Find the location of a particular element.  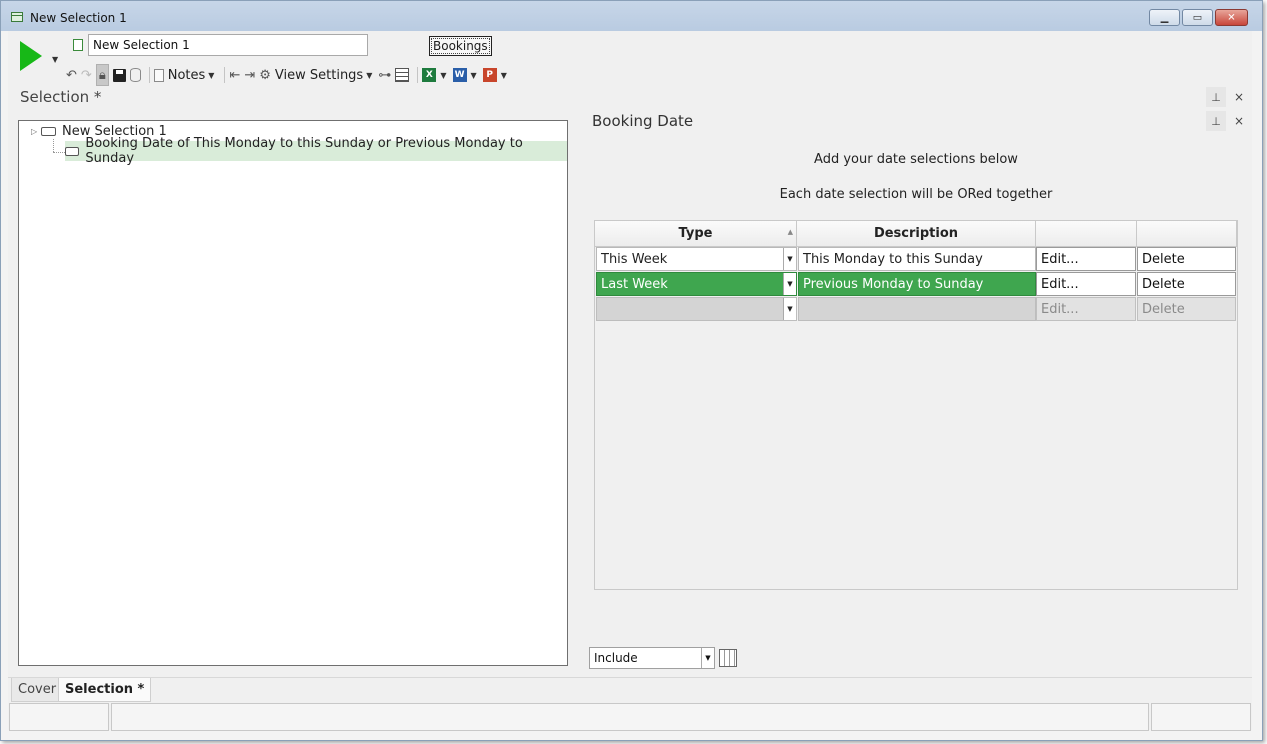

notes-dropdown-icon: ▼ is located at coordinates (211, 75).